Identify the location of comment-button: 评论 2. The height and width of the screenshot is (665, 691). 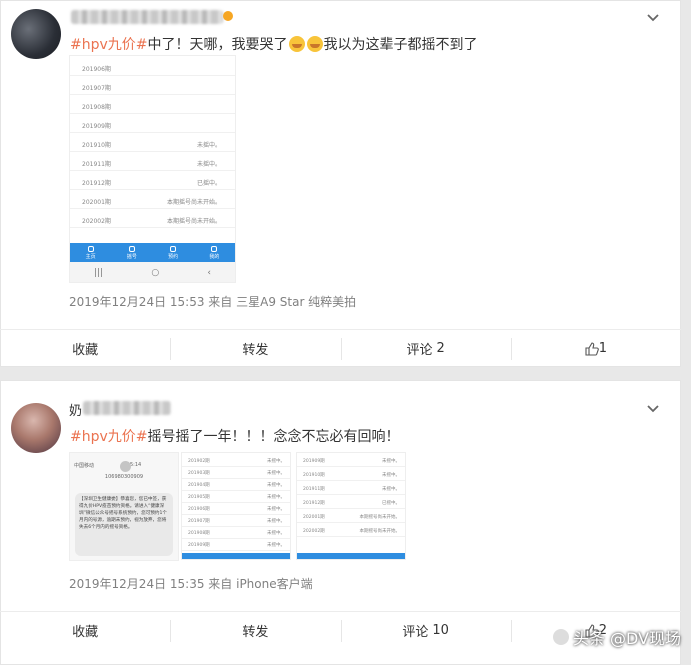
(425, 348).